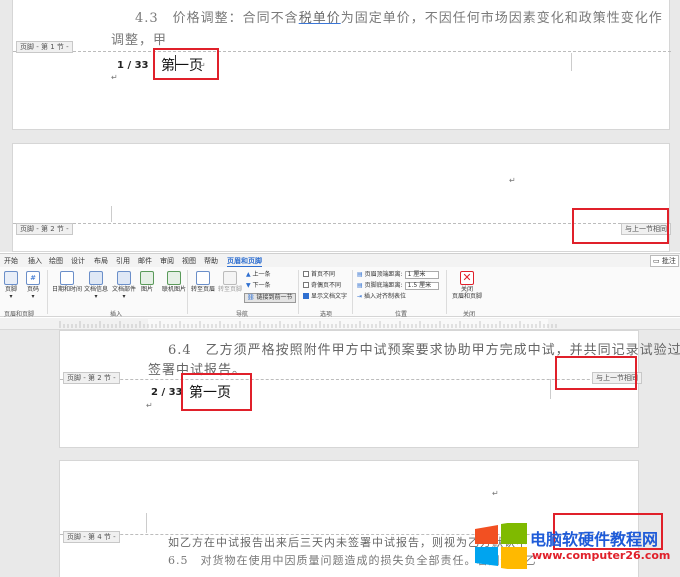 This screenshot has height=577, width=680. What do you see at coordinates (230, 278) in the screenshot?
I see `go-to-footer-icon` at bounding box center [230, 278].